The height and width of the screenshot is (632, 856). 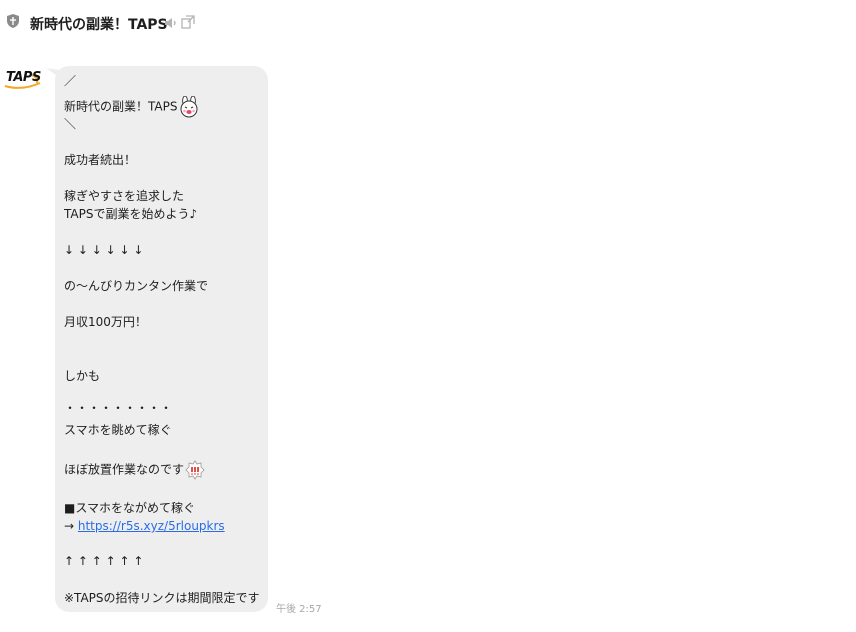 What do you see at coordinates (82, 376) in the screenshot?
I see `message-line: しかも` at bounding box center [82, 376].